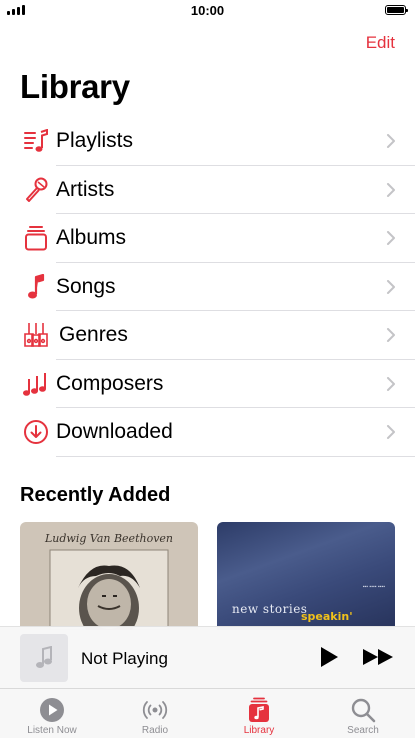  What do you see at coordinates (155, 710) in the screenshot?
I see `radio-waves-icon` at bounding box center [155, 710].